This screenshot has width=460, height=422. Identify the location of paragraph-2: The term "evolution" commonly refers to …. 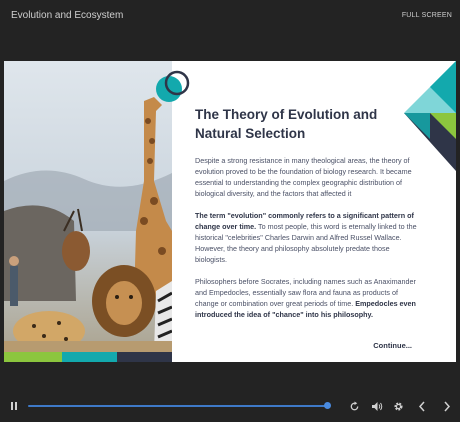
(306, 237).